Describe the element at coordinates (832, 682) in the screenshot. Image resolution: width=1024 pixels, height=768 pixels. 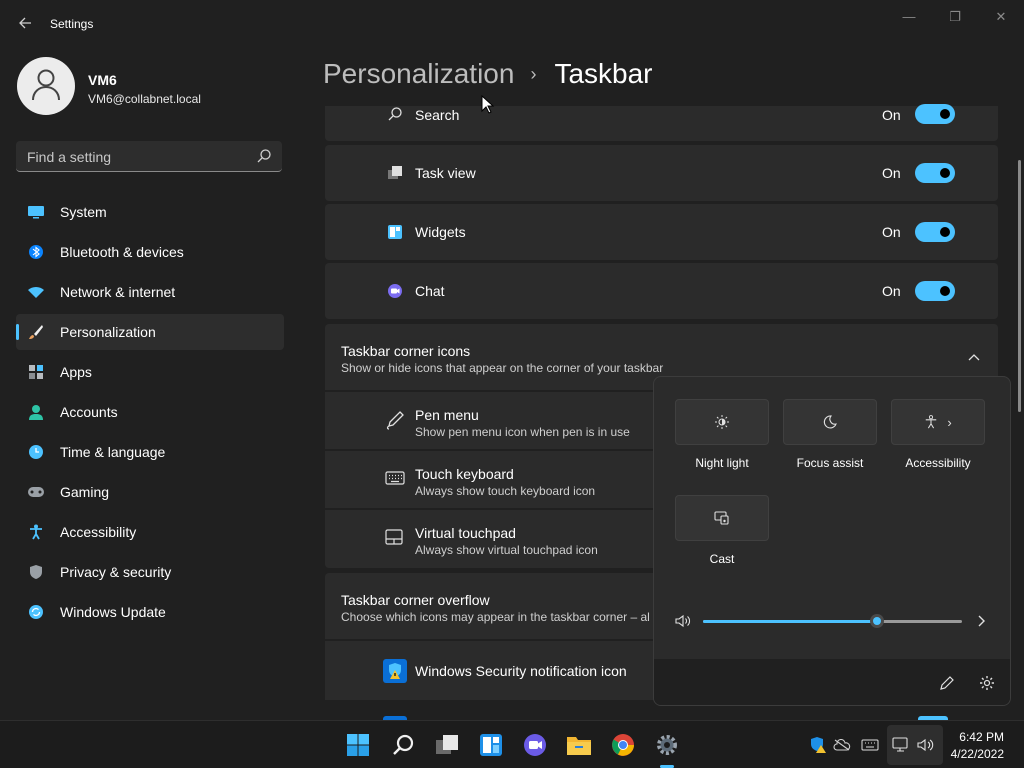
I see `quick-settings-footer` at that location.